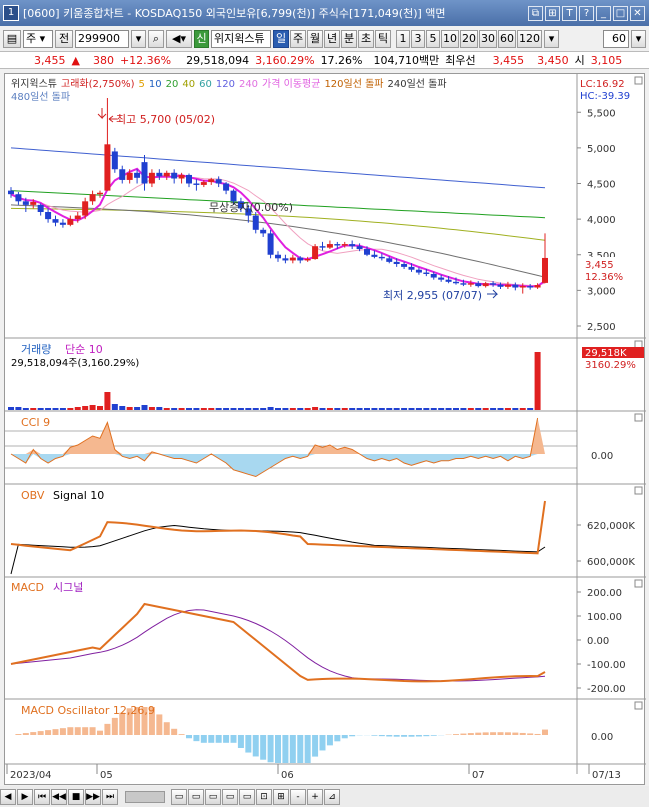 The height and width of the screenshot is (807, 649). I want to click on period-tab: 주, so click(298, 39).